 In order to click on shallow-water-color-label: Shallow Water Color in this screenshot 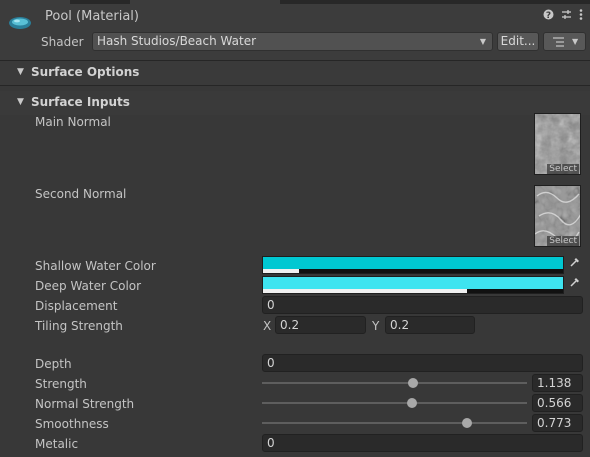, I will do `click(95, 266)`.